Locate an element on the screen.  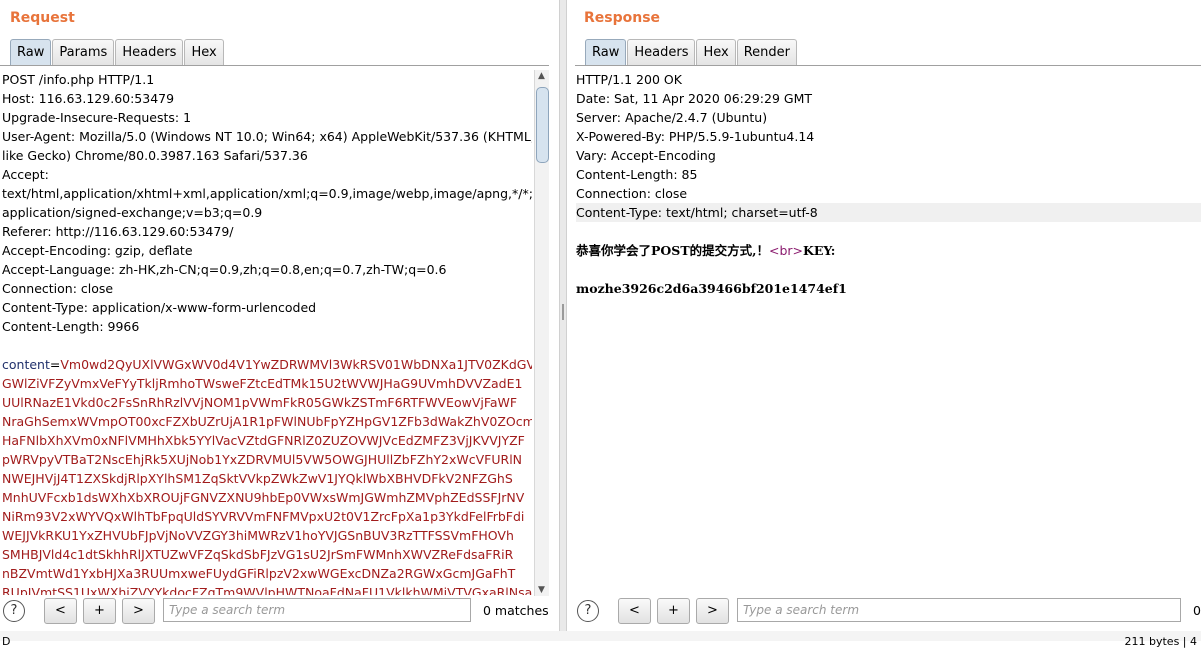
response-tab-hex: Hex is located at coordinates (716, 52).